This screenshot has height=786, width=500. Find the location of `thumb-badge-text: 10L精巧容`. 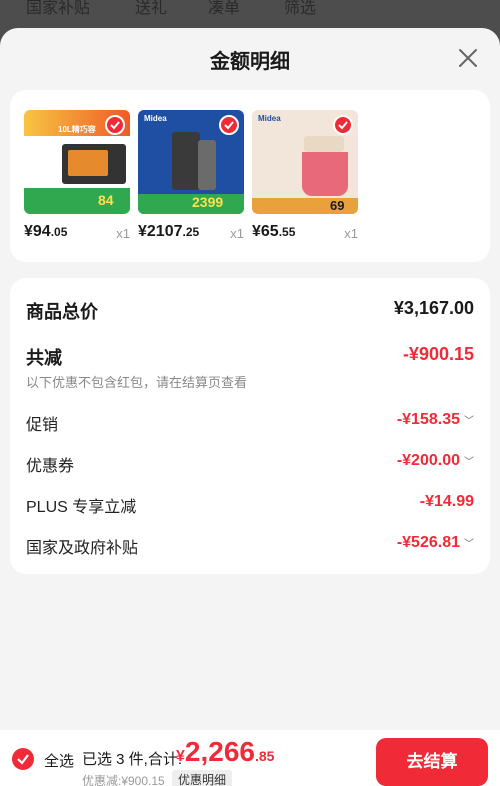

thumb-badge-text: 10L精巧容 is located at coordinates (77, 129).